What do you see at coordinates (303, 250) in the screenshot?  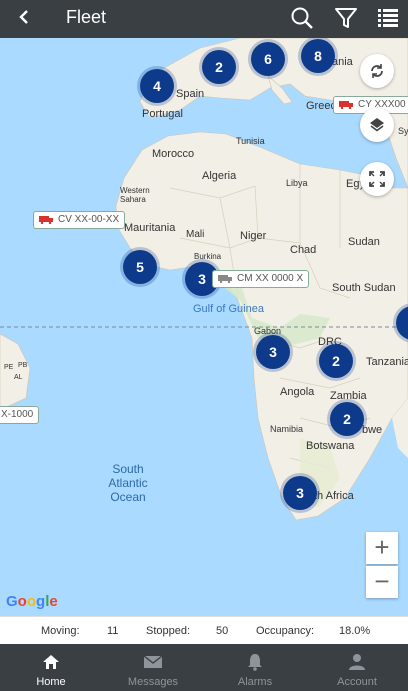 I see `label-chad: Chad` at bounding box center [303, 250].